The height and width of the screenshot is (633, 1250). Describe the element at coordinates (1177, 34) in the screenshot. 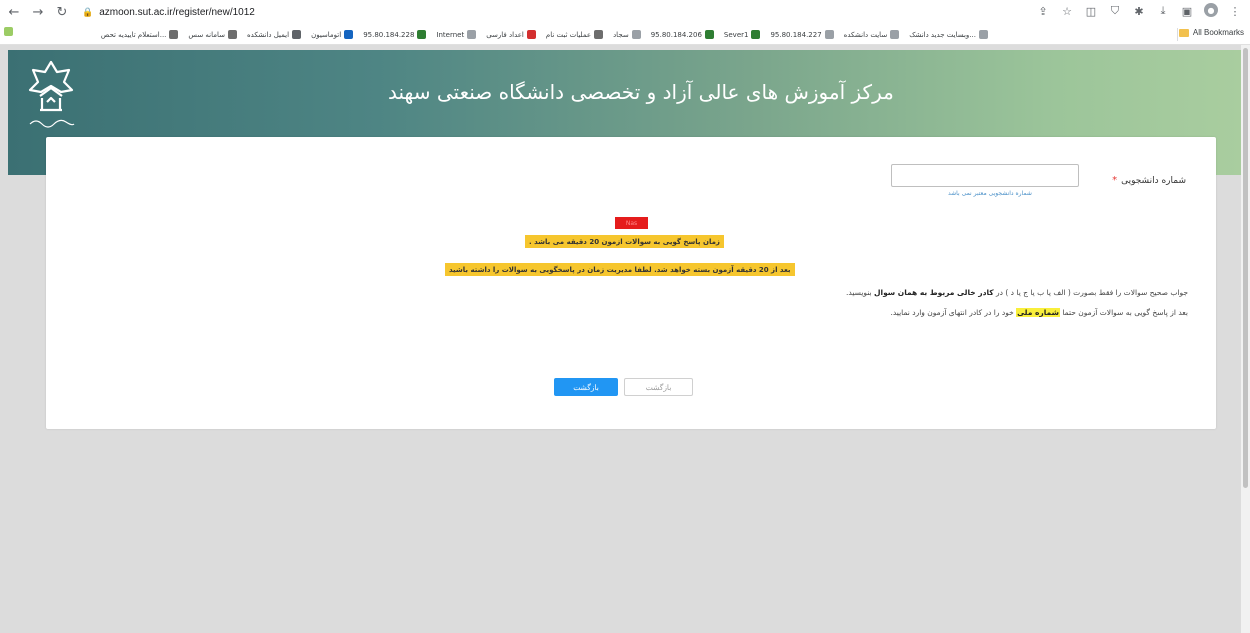

I see `bookmarks-separator` at that location.